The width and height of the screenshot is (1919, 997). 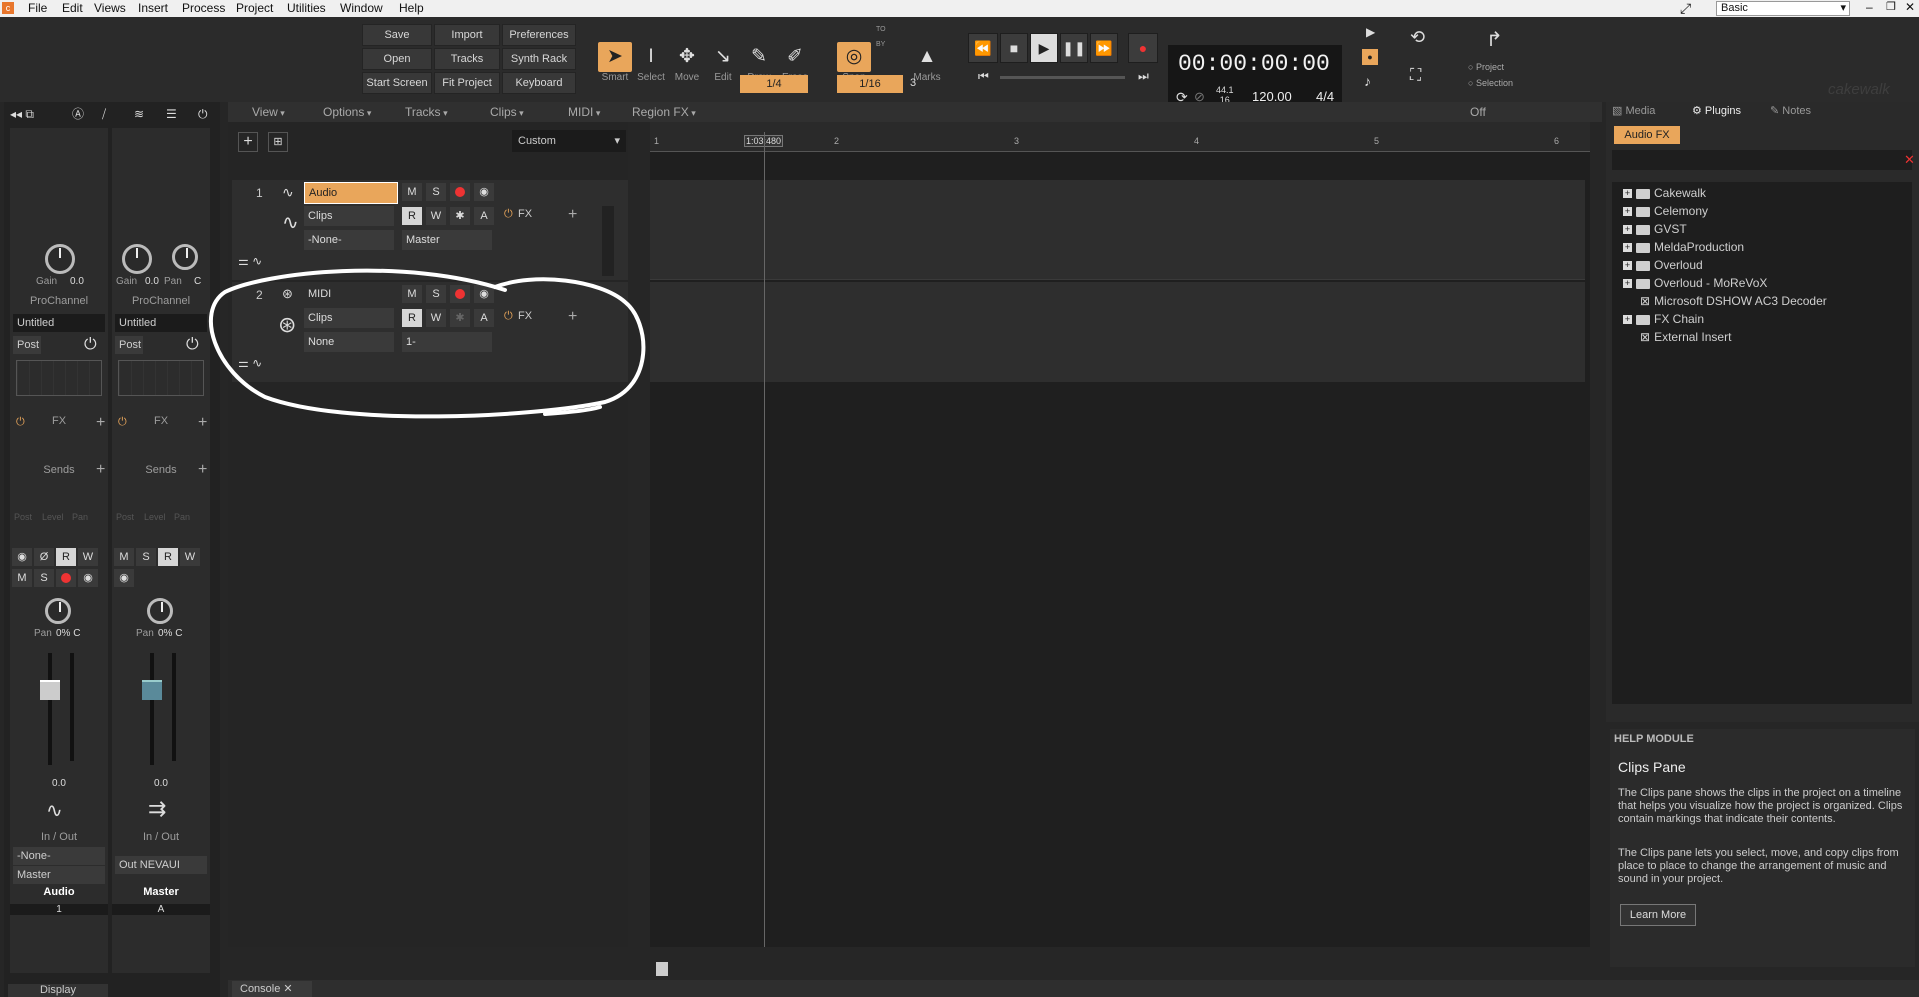 I want to click on expand-icon: ⤢, so click(x=1685, y=8).